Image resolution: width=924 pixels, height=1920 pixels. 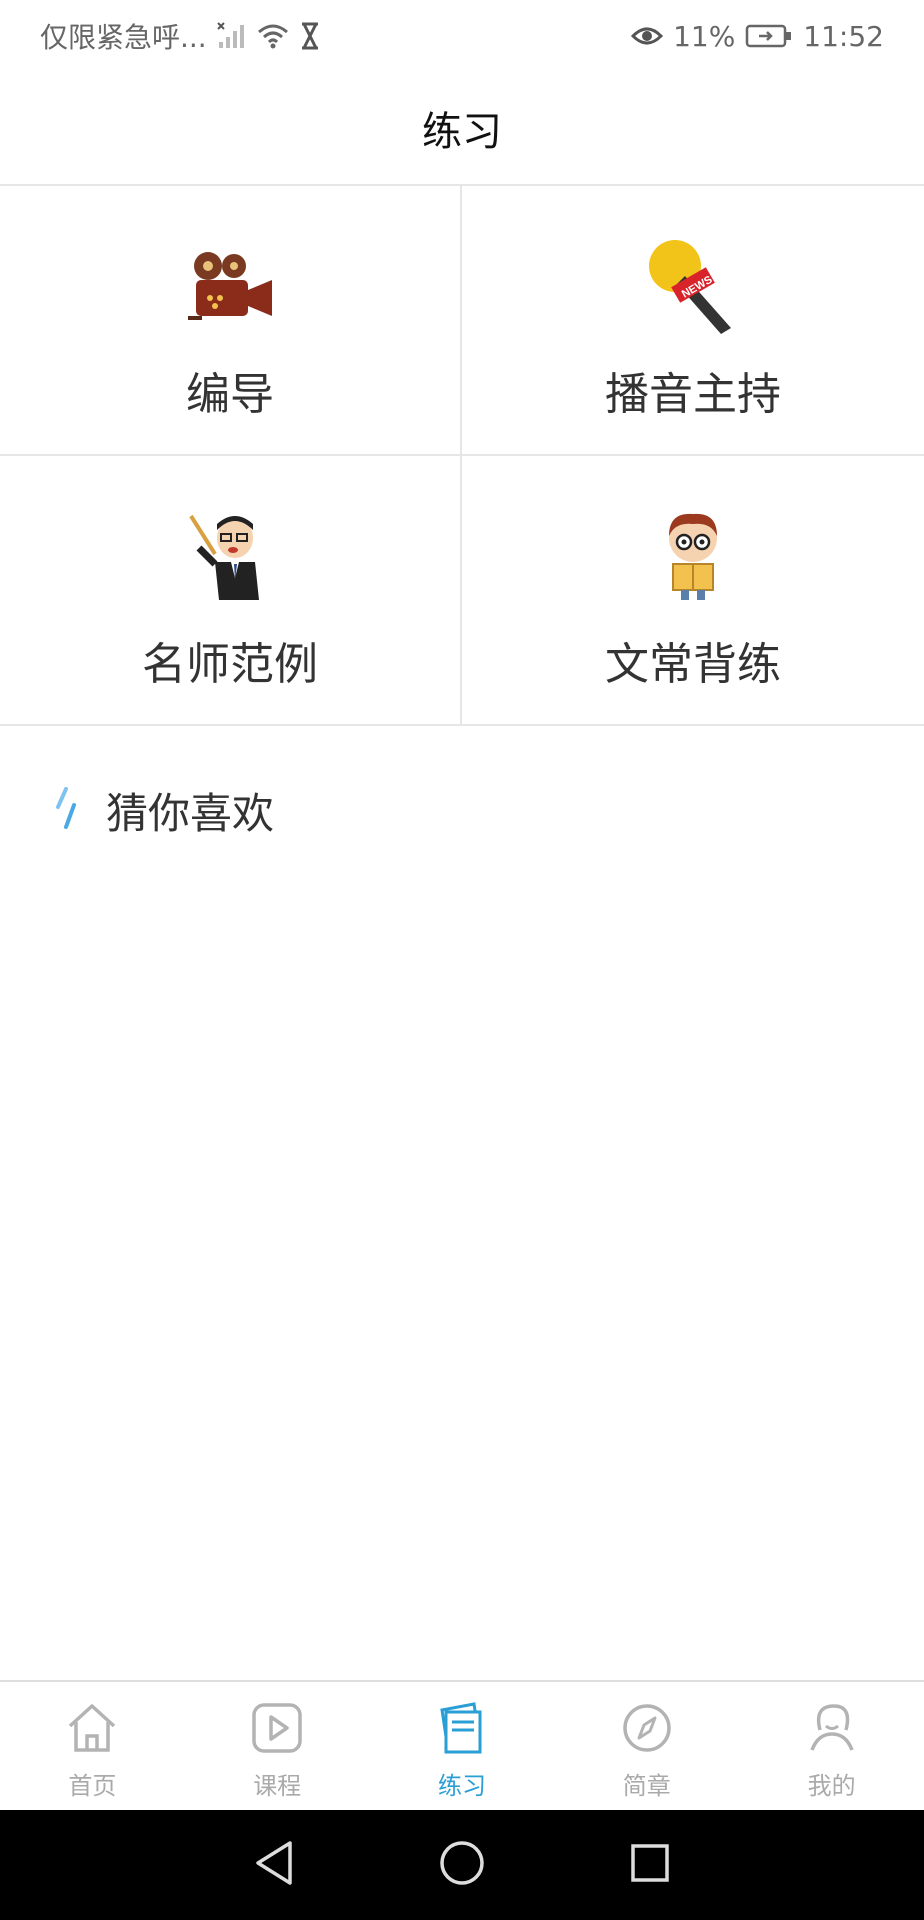 I want to click on bottom-tab-bar: 首页 课程 练习 简章 我的, so click(x=462, y=1745).